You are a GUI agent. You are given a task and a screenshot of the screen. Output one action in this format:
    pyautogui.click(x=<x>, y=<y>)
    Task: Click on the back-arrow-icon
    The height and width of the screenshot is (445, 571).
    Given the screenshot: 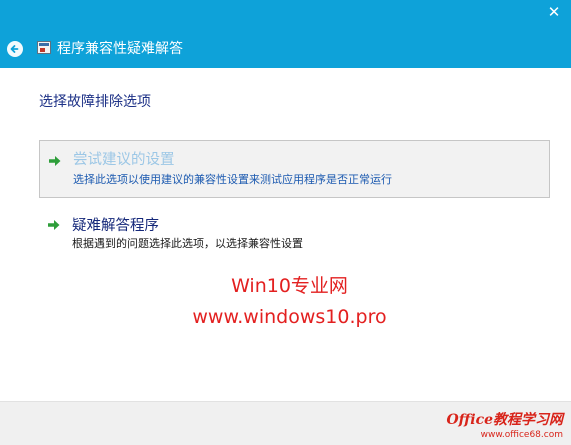 What is the action you would take?
    pyautogui.click(x=14, y=49)
    